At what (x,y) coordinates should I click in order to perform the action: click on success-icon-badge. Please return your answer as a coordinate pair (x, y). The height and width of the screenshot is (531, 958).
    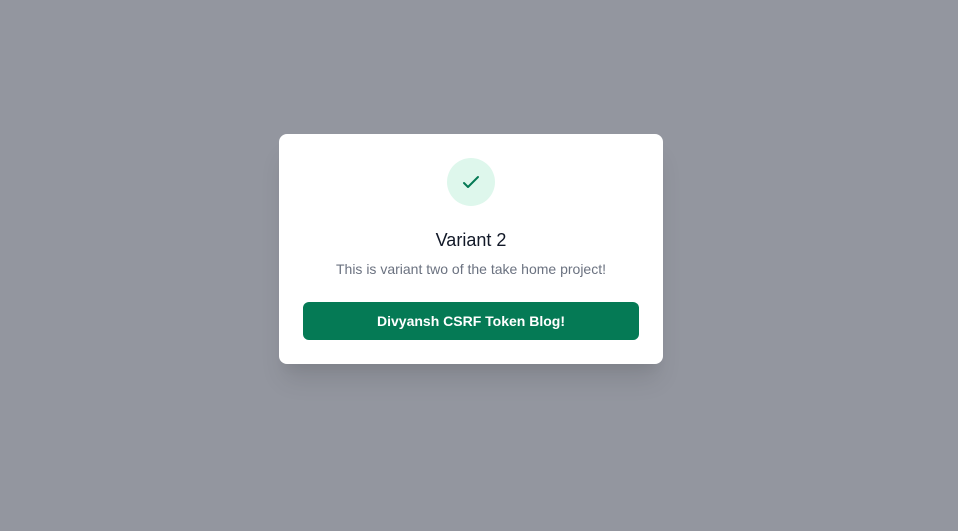
    Looking at the image, I should click on (471, 182).